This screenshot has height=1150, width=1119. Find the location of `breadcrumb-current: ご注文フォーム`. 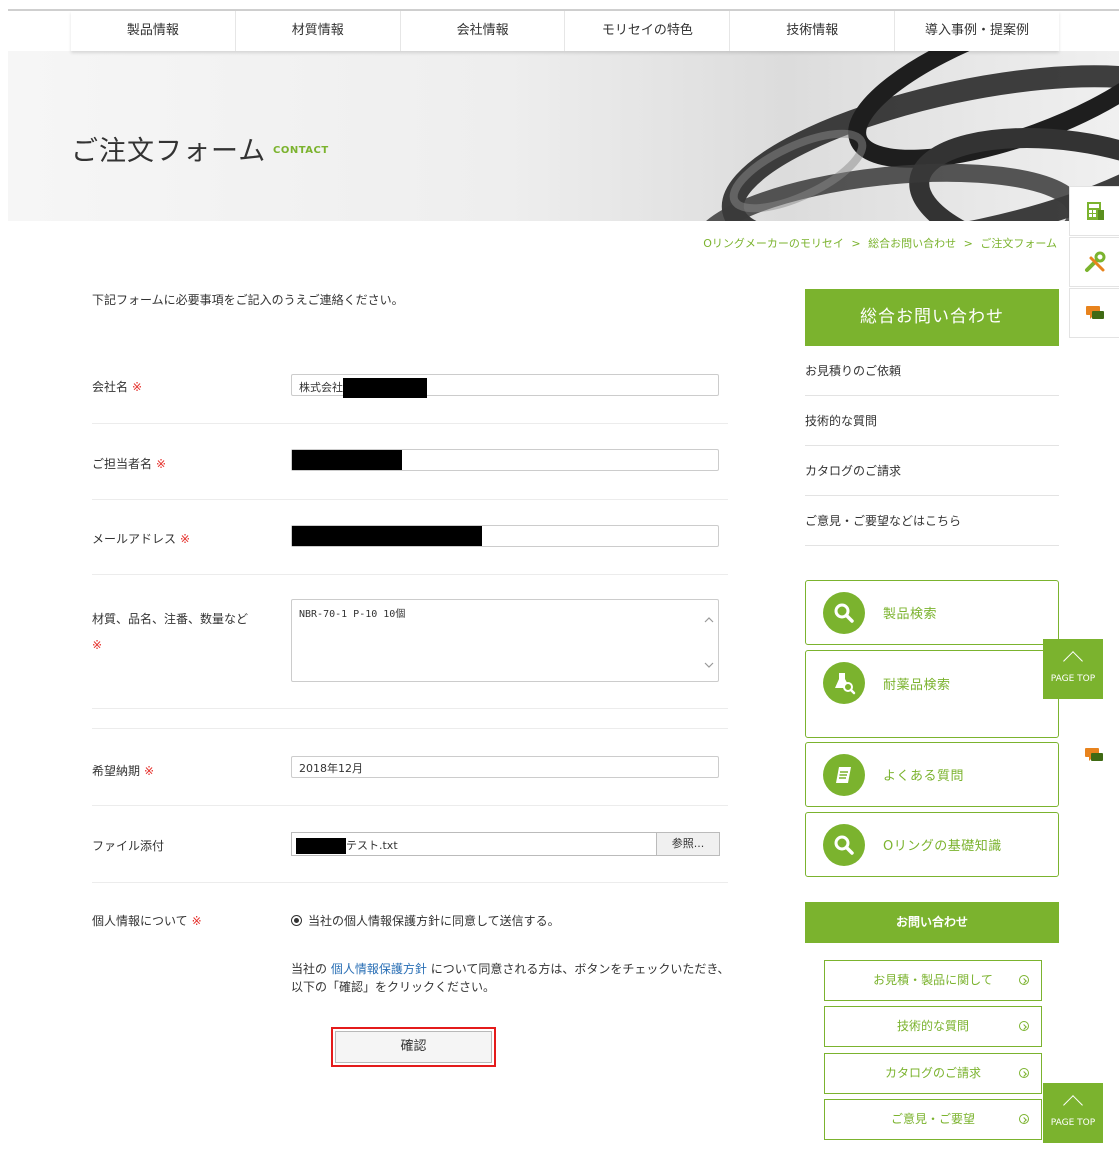

breadcrumb-current: ご注文フォーム is located at coordinates (1018, 243).